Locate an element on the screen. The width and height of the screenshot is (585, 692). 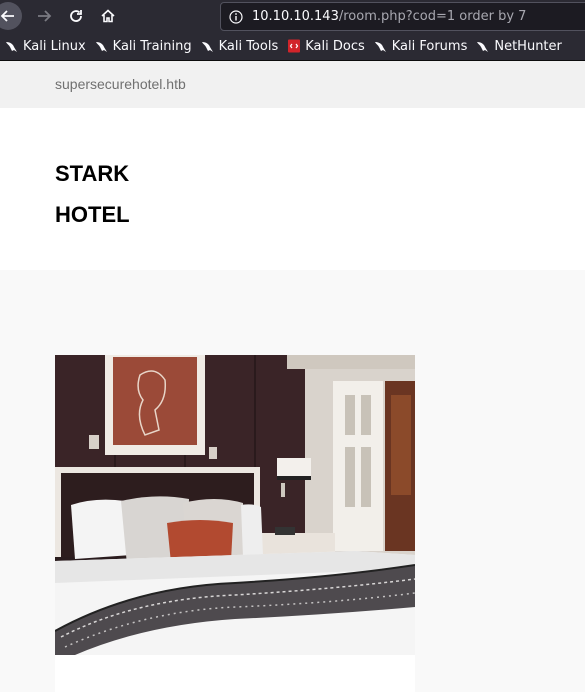
home-icon is located at coordinates (108, 16).